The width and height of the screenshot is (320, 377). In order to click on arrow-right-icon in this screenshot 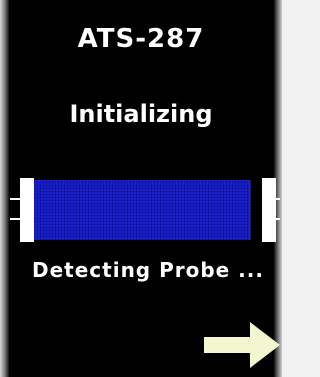, I will do `click(242, 345)`.